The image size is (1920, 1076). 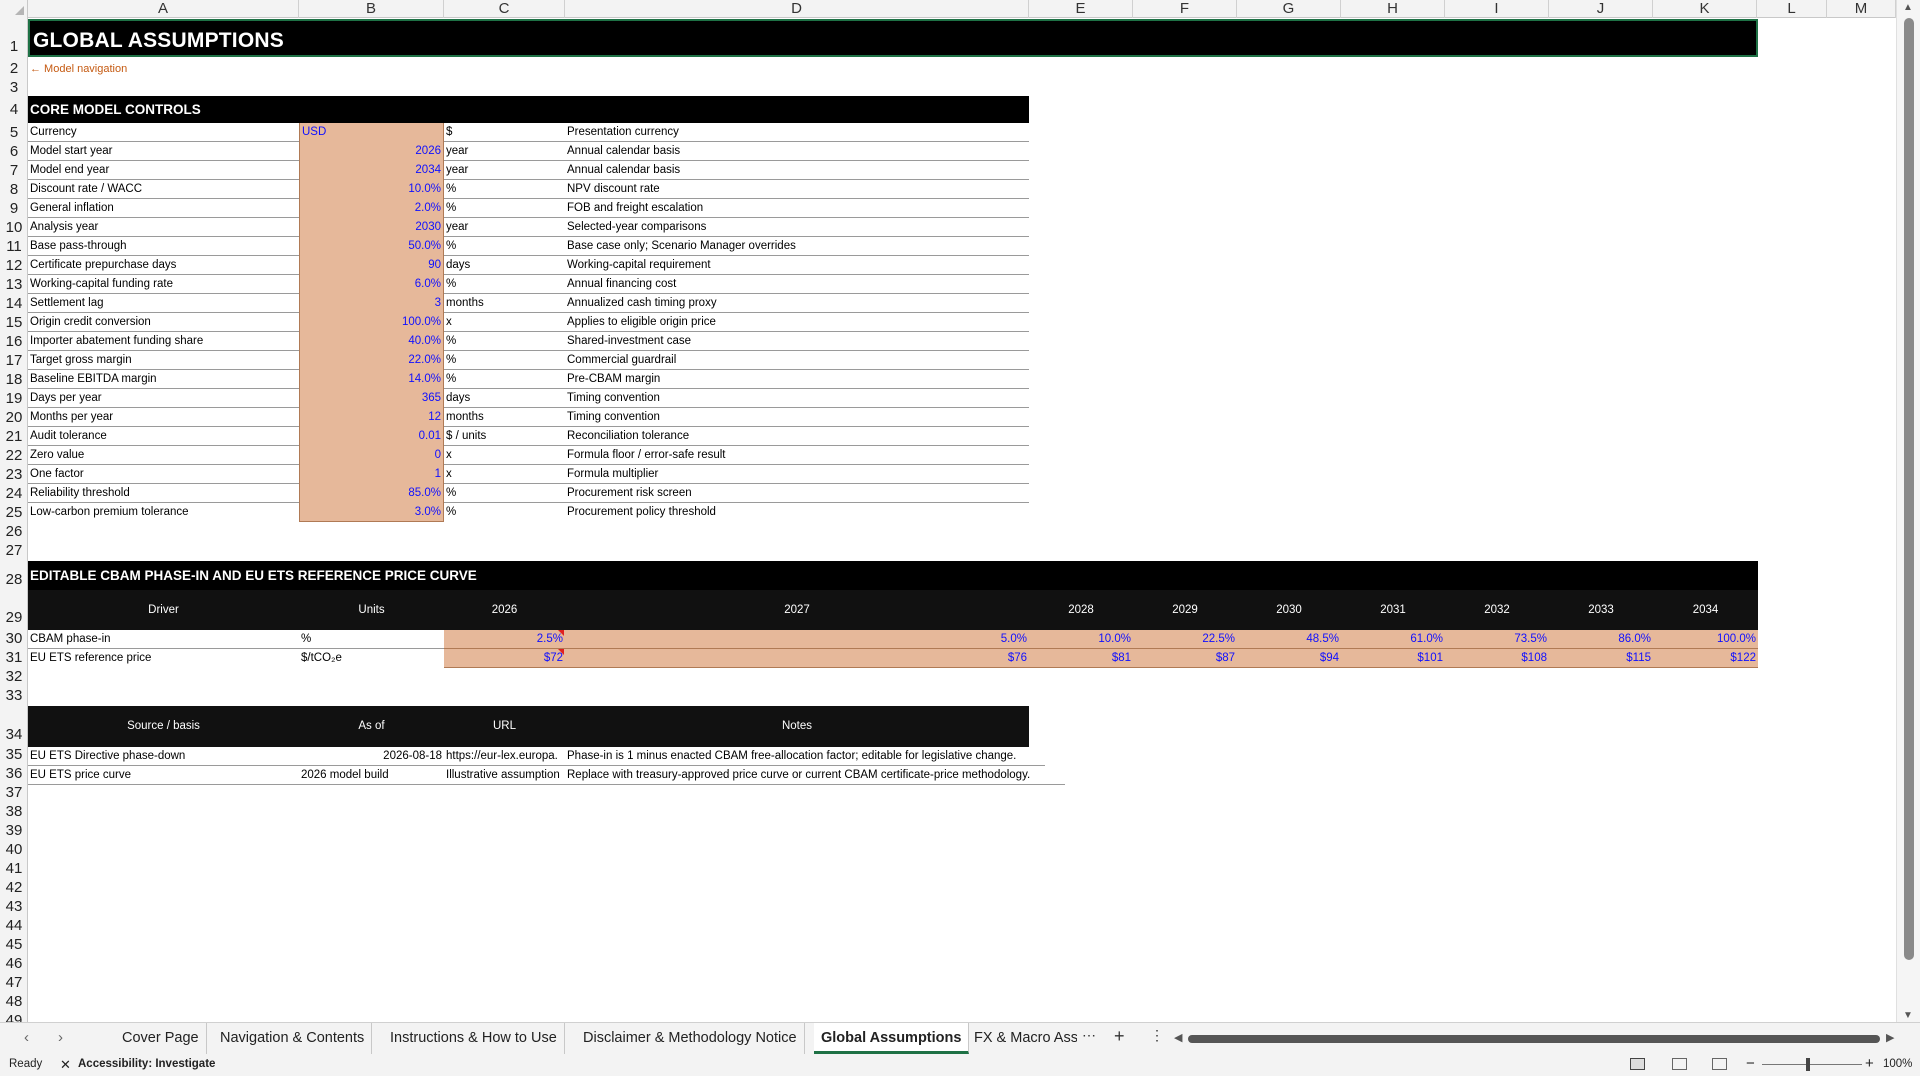 I want to click on control-value-input: 2.0%, so click(x=371, y=208).